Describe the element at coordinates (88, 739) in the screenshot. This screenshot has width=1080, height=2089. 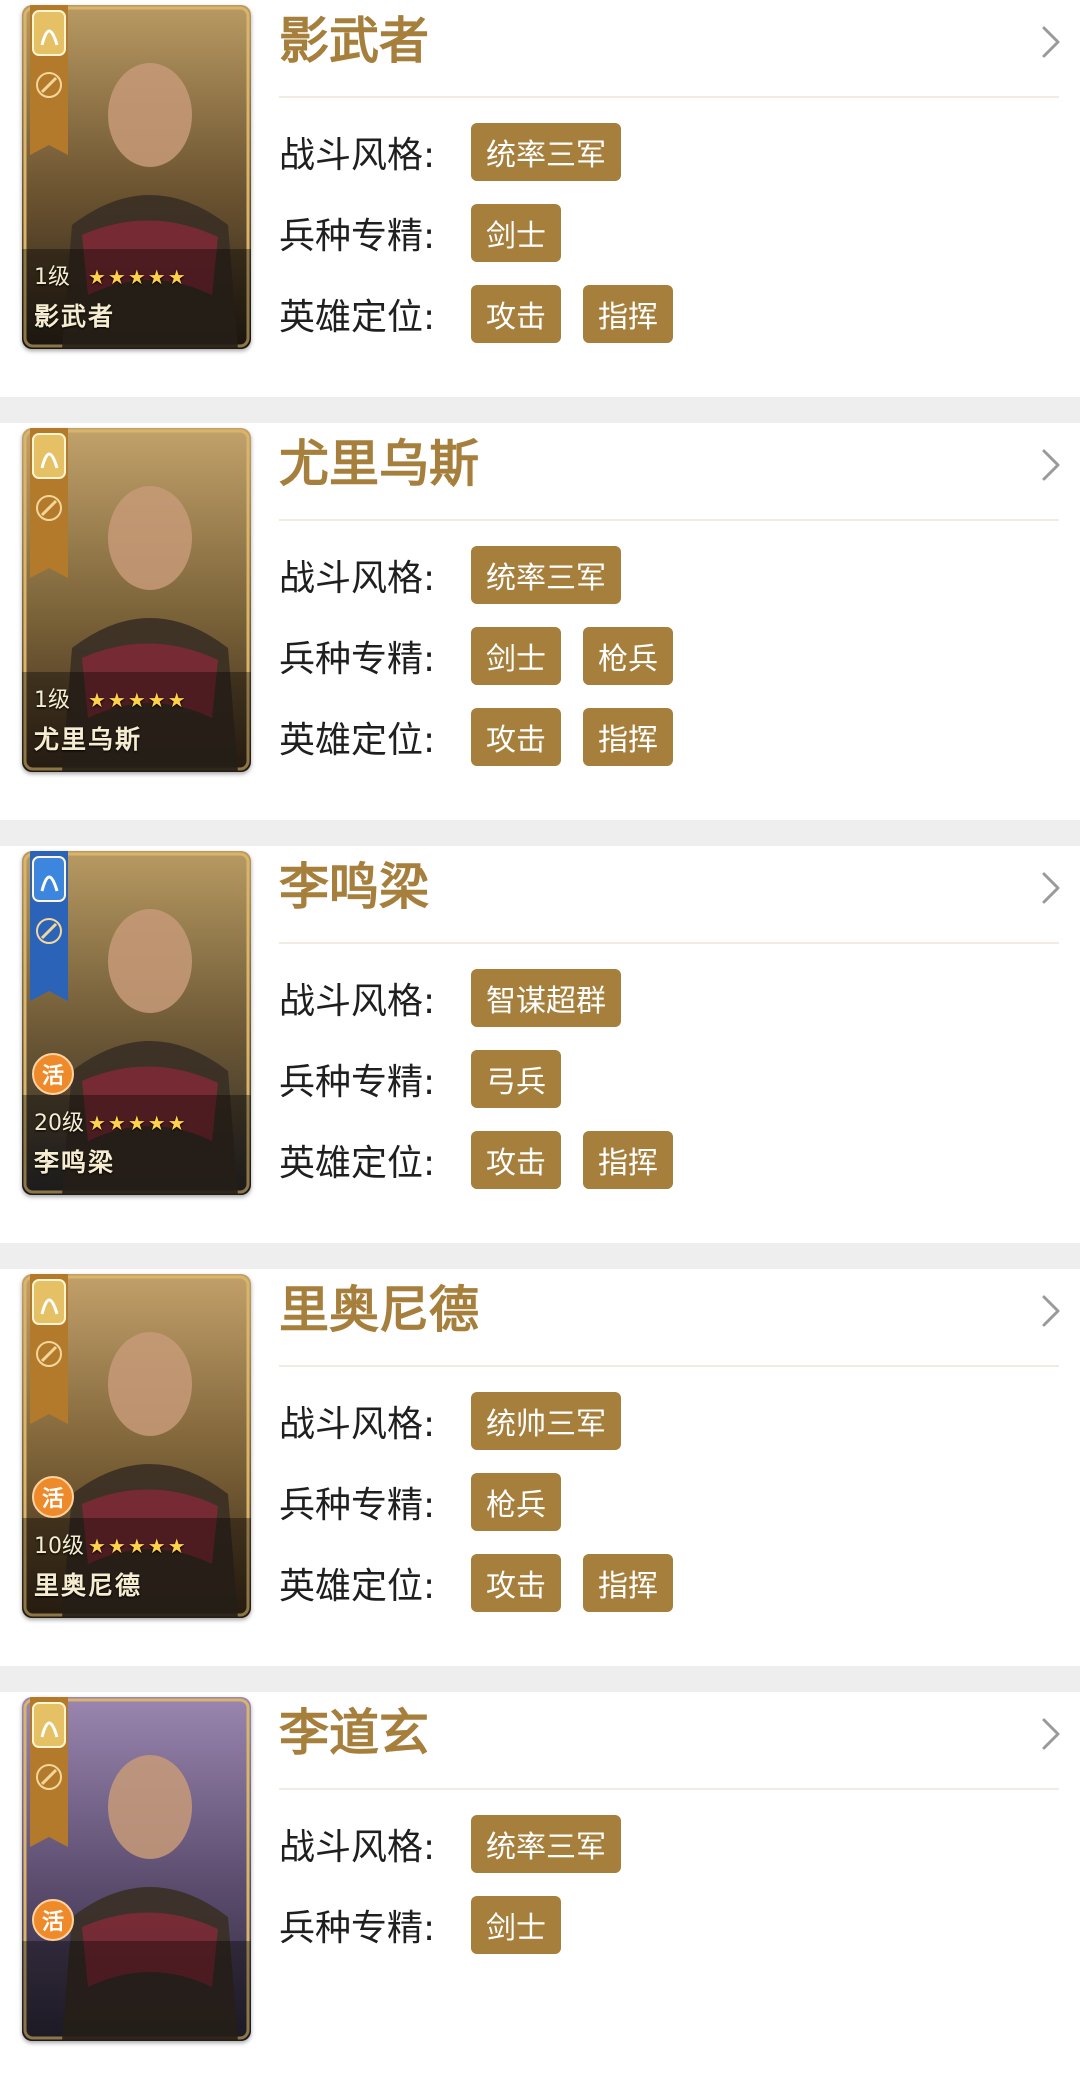
I see `portrait-name: 尤里乌斯` at that location.